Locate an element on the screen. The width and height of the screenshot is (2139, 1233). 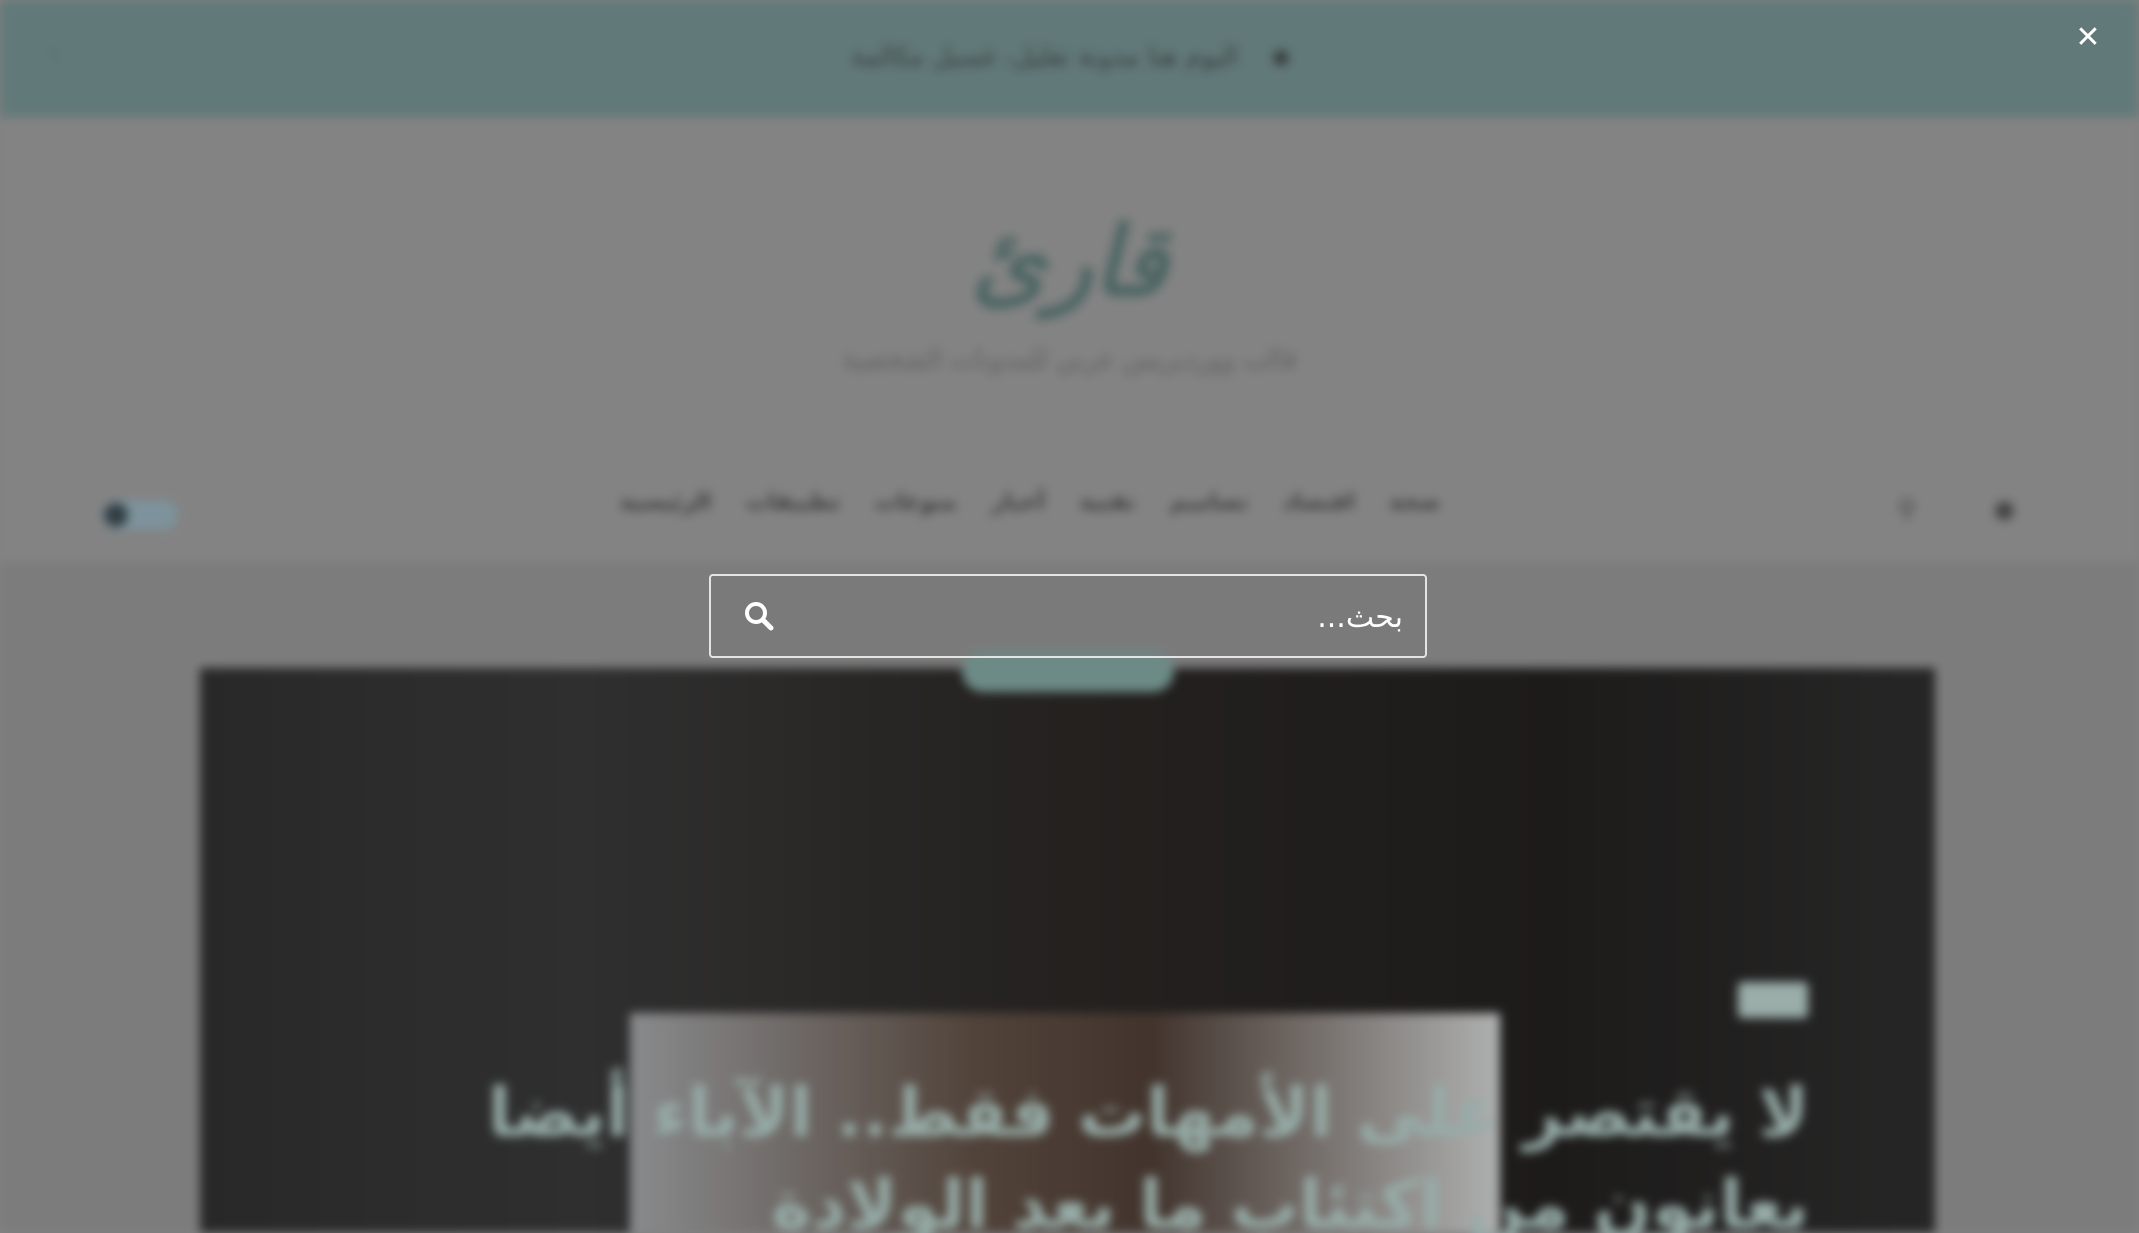
search-icon is located at coordinates (759, 616).